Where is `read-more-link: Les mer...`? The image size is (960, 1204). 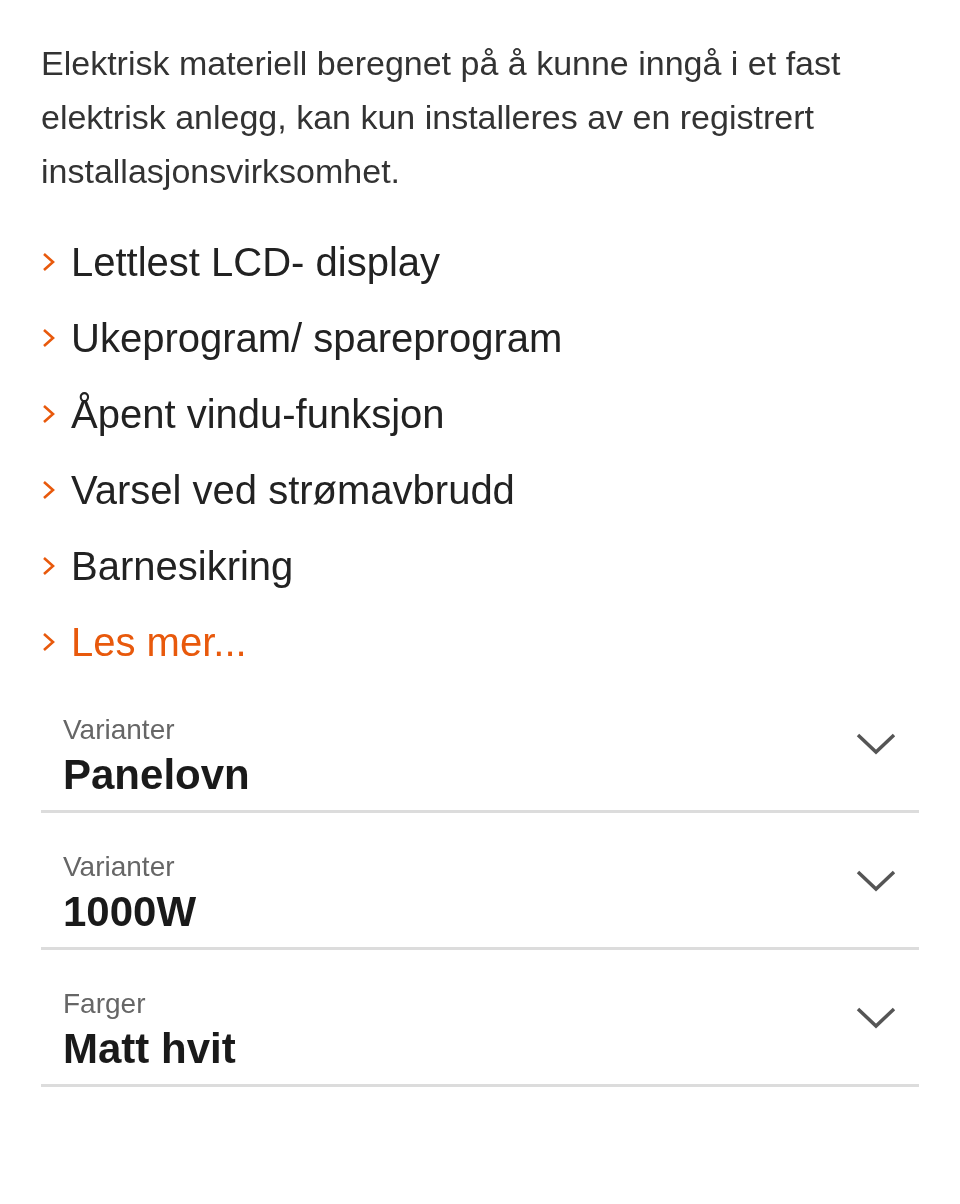 read-more-link: Les mer... is located at coordinates (159, 642).